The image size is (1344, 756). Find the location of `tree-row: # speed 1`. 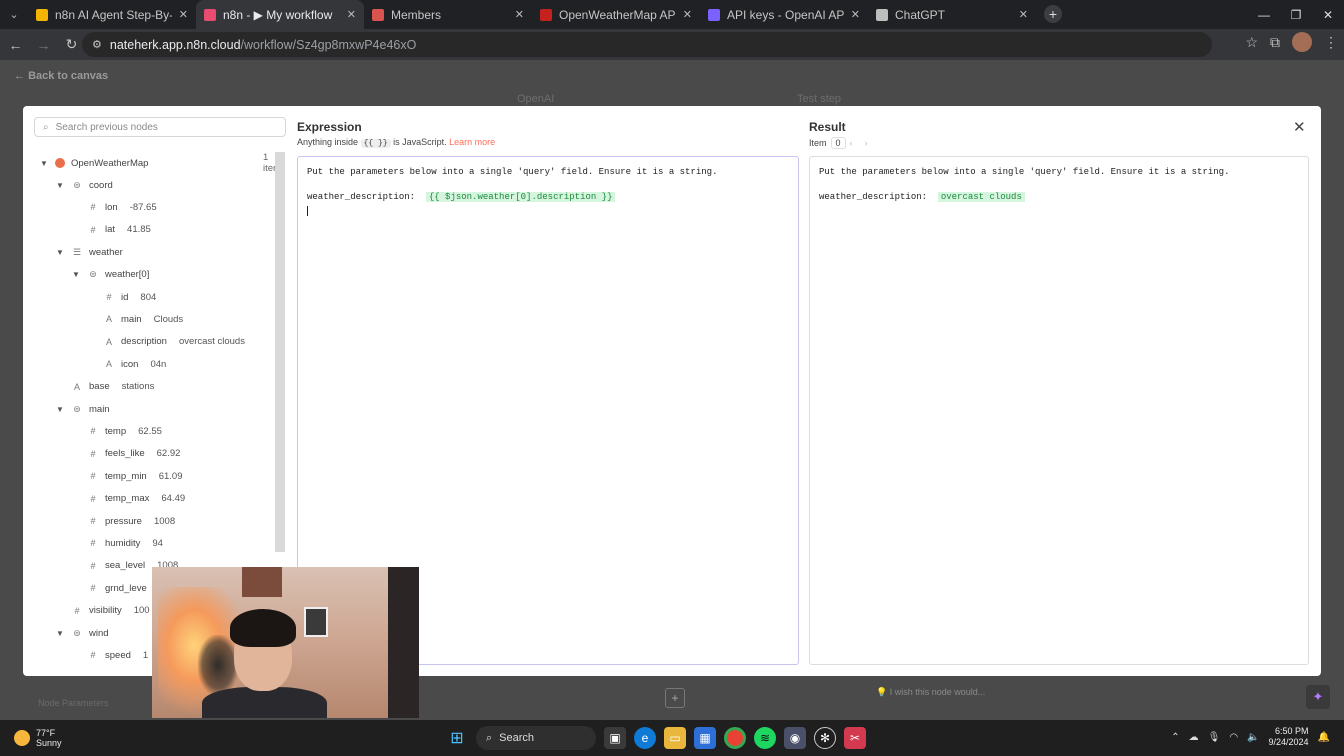

tree-row: # speed 1 is located at coordinates (117, 655).